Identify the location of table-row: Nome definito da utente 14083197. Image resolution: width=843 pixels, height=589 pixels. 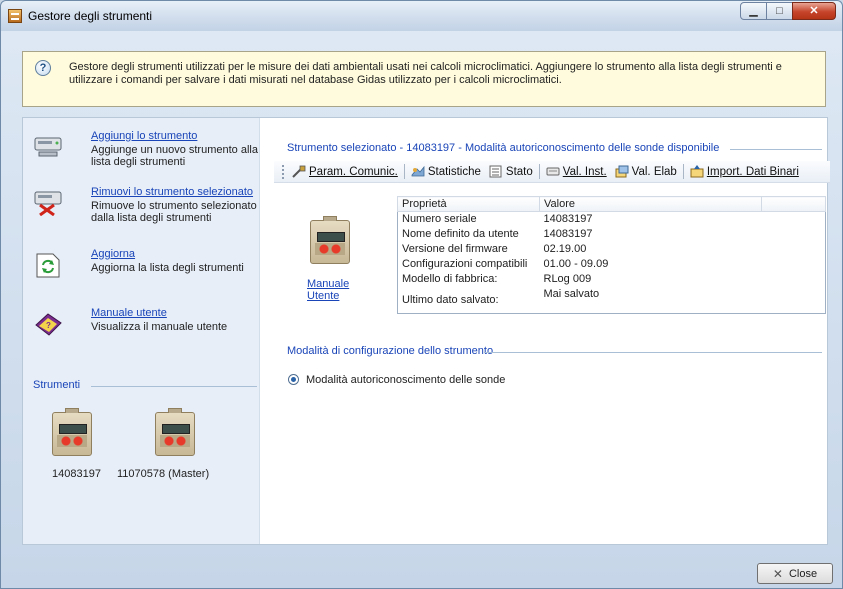
(612, 234).